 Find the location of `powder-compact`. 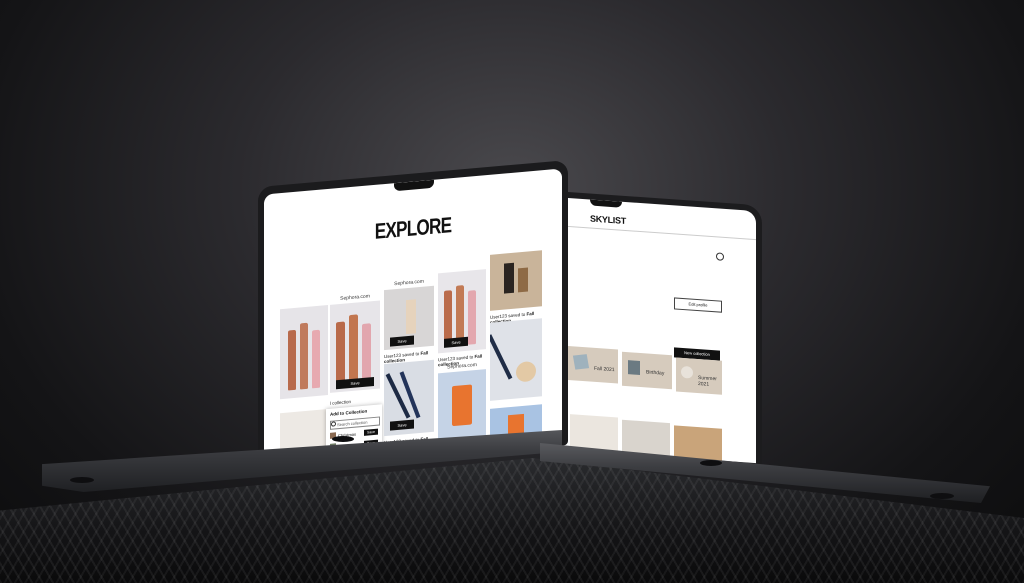

powder-compact is located at coordinates (526, 371).